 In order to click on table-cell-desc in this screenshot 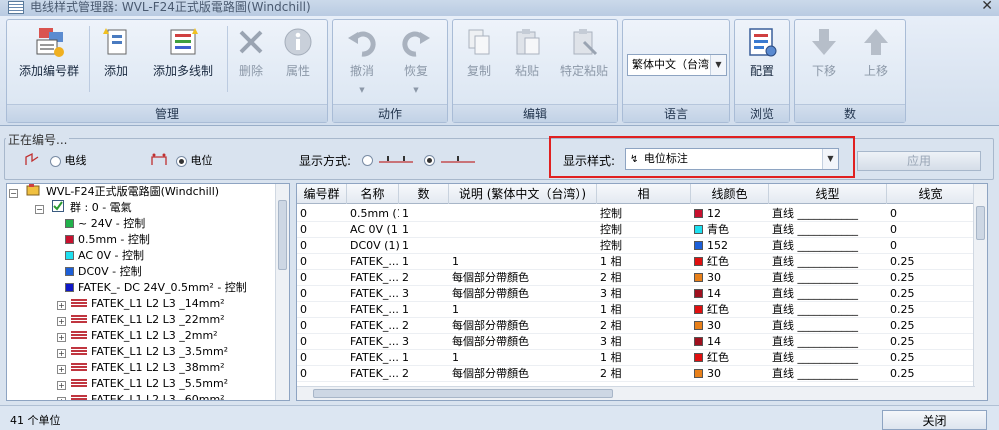, I will do `click(523, 214)`.